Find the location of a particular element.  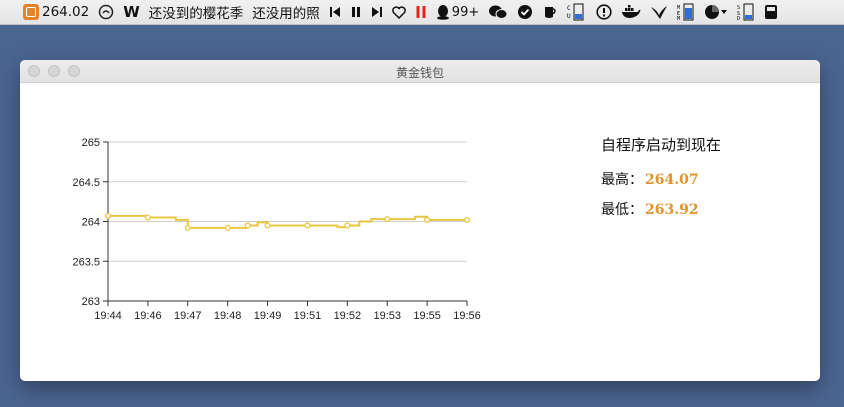

now-playing-artist: 还没用的照 is located at coordinates (286, 12).